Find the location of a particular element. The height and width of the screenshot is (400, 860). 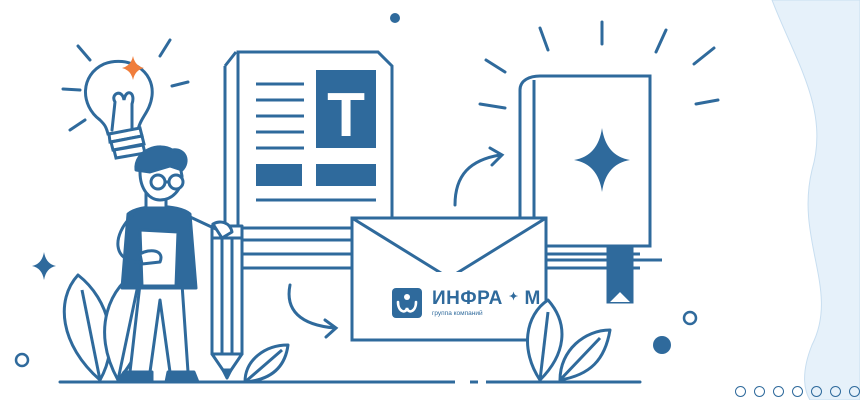

person-illustration is located at coordinates (180, 264).